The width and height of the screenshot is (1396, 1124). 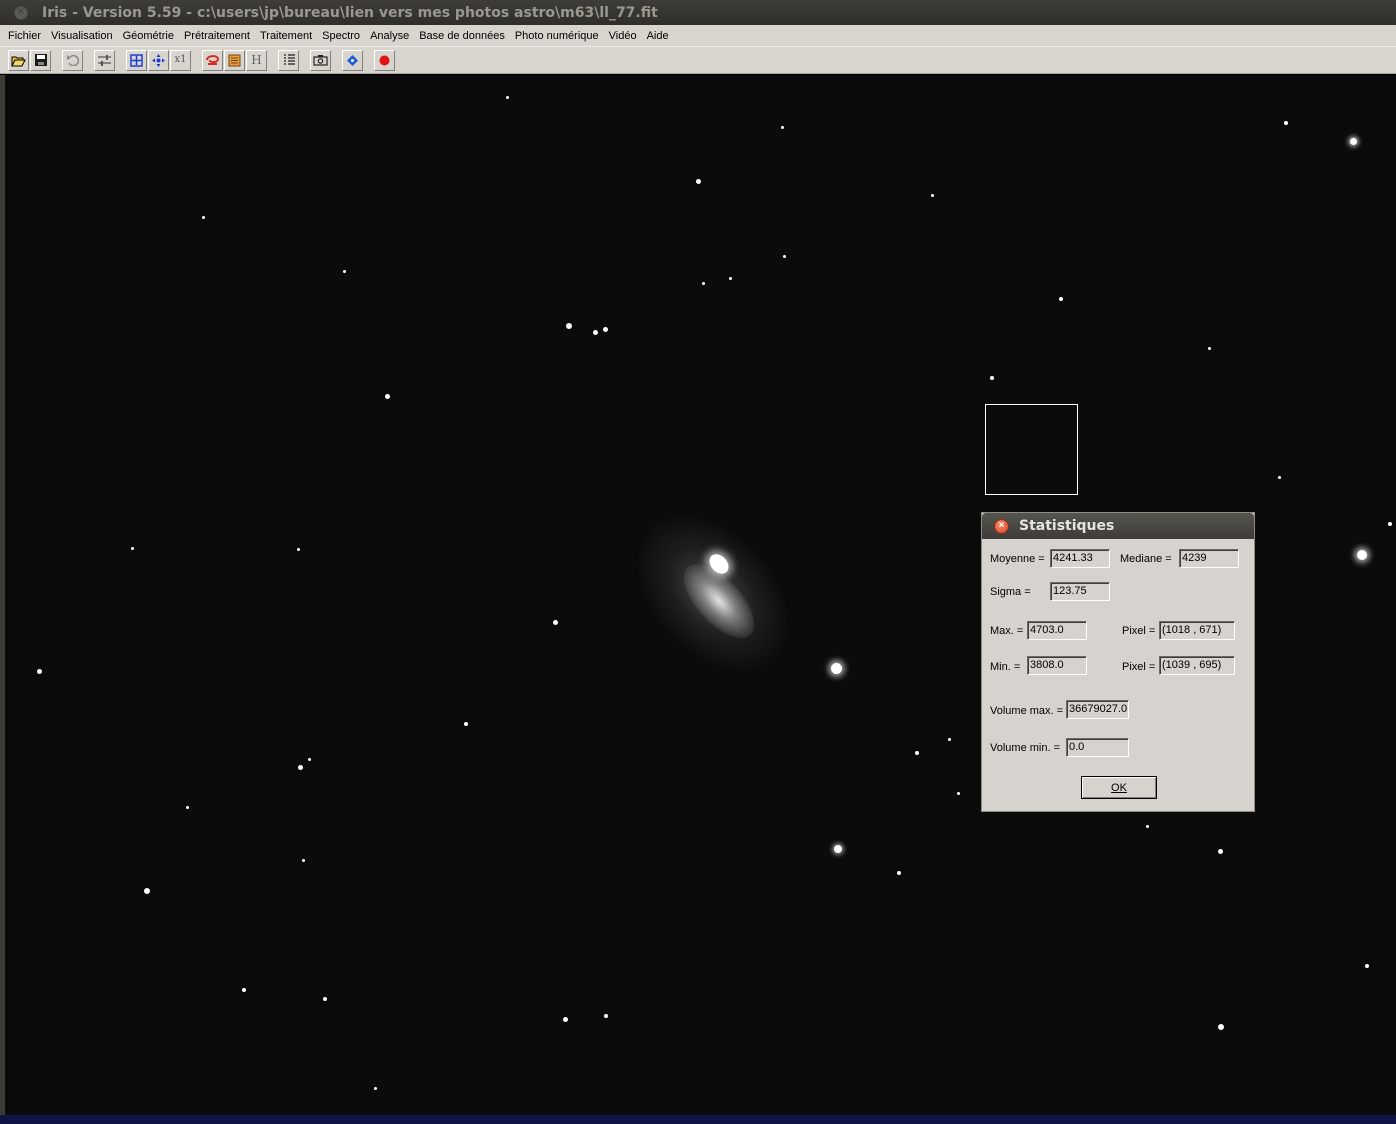 I want to click on red-swirl-icon, so click(x=212, y=60).